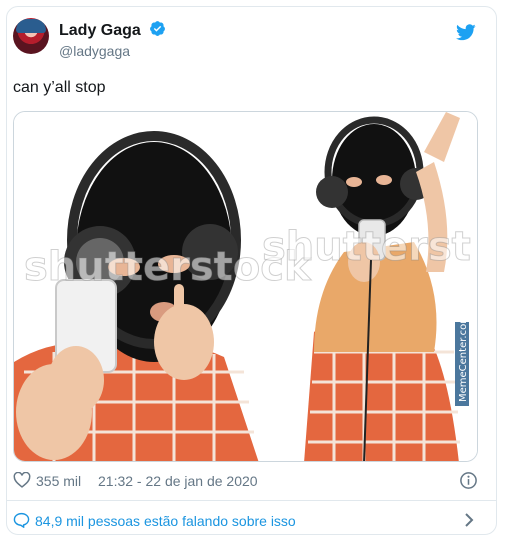 The height and width of the screenshot is (542, 529). I want to click on handle: @ladygaga, so click(112, 51).